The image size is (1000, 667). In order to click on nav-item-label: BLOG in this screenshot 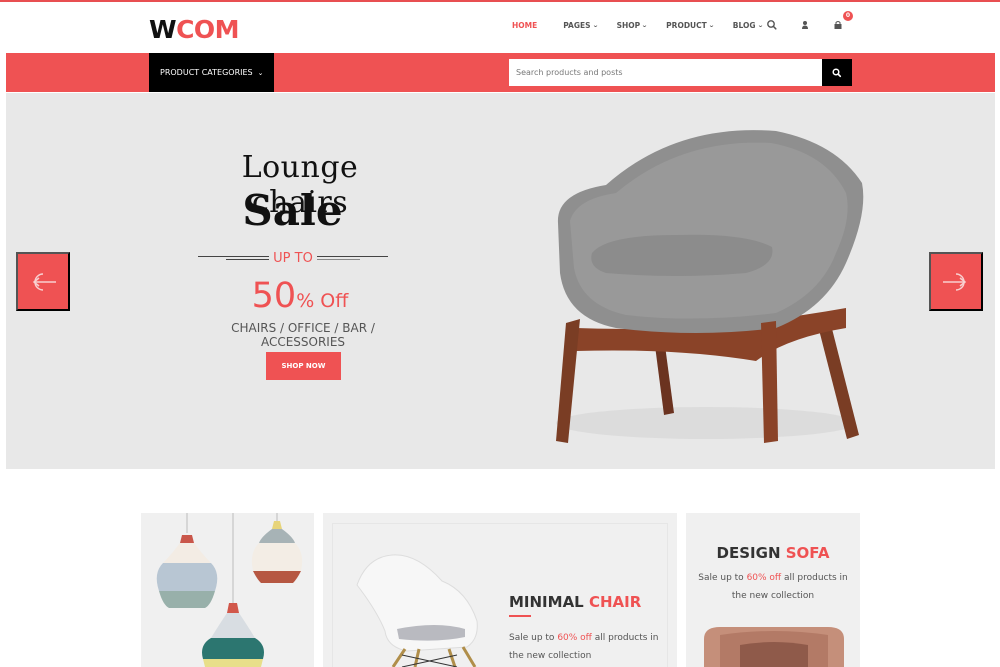, I will do `click(744, 25)`.